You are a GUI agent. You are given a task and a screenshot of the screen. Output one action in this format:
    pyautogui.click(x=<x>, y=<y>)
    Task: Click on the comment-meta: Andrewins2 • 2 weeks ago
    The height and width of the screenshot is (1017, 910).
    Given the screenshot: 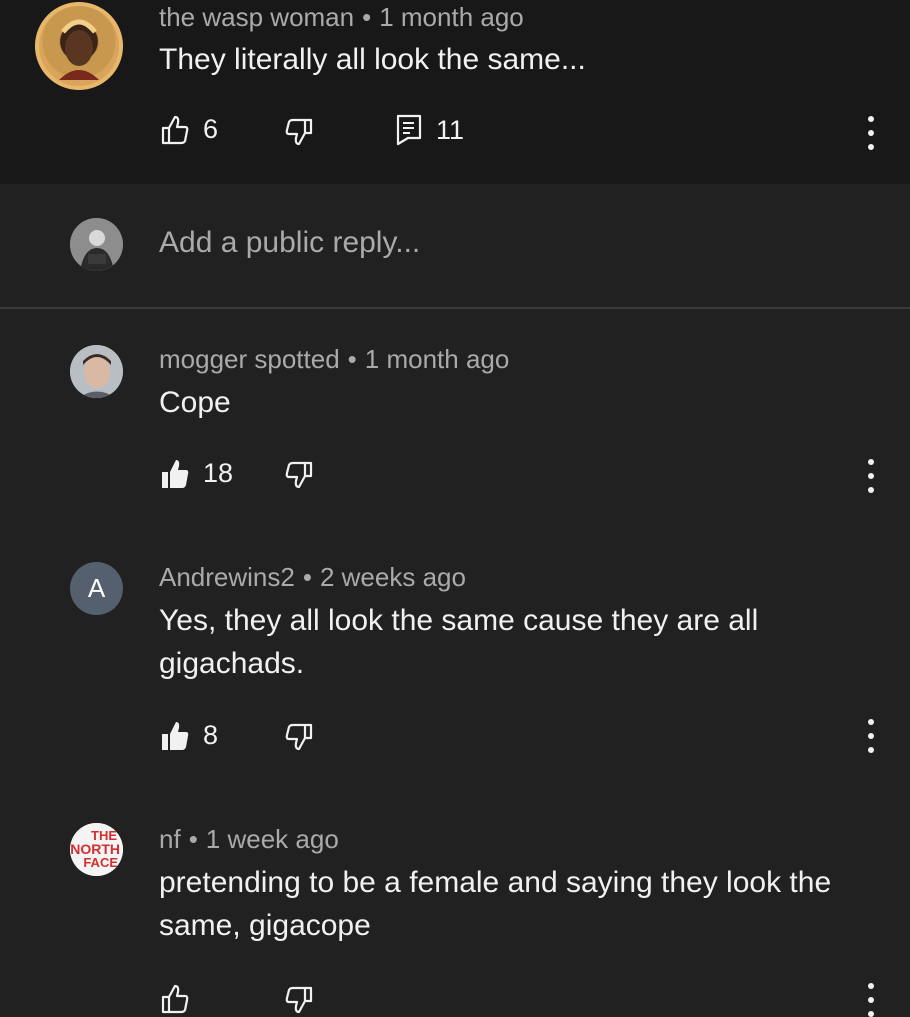 What is the action you would take?
    pyautogui.click(x=312, y=577)
    